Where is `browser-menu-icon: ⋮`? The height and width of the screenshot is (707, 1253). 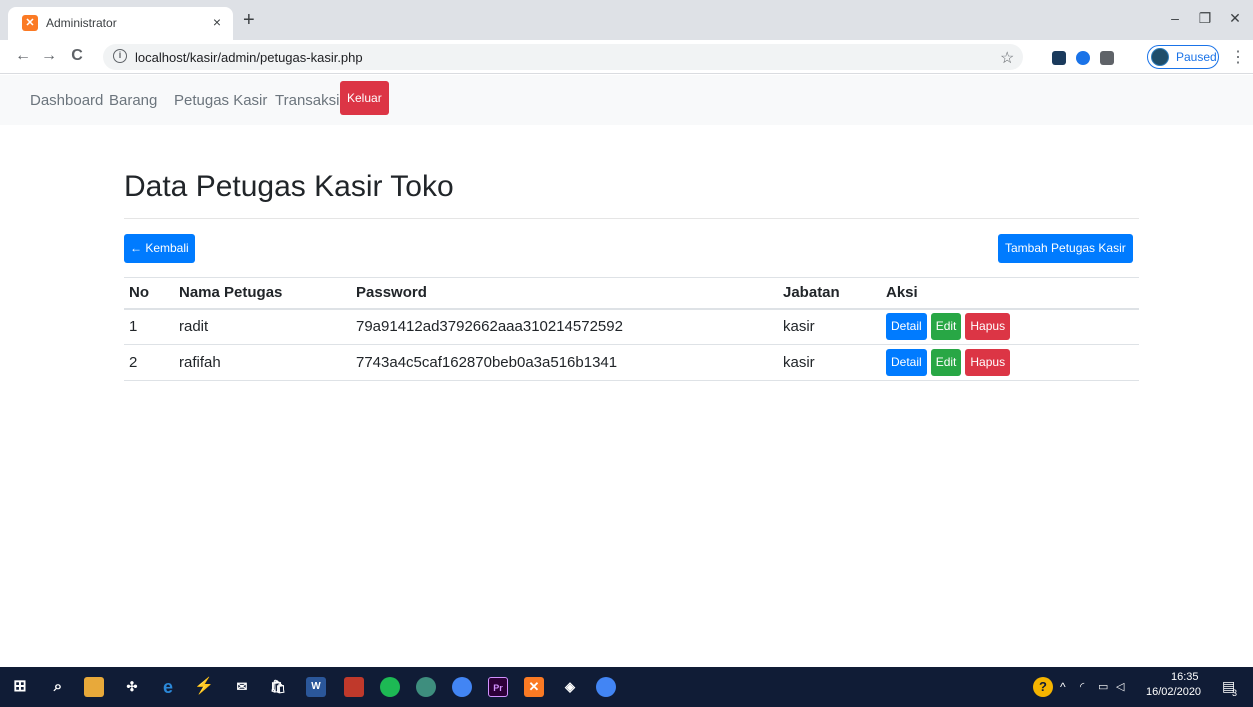
browser-menu-icon: ⋮ is located at coordinates (1238, 57).